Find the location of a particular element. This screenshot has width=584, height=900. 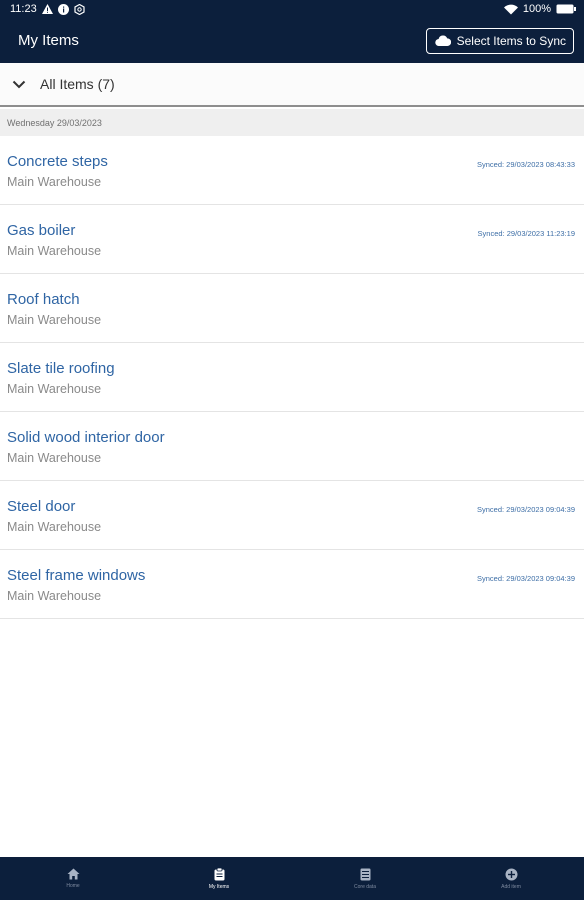

item-name: Solid wood interior door is located at coordinates (86, 437).